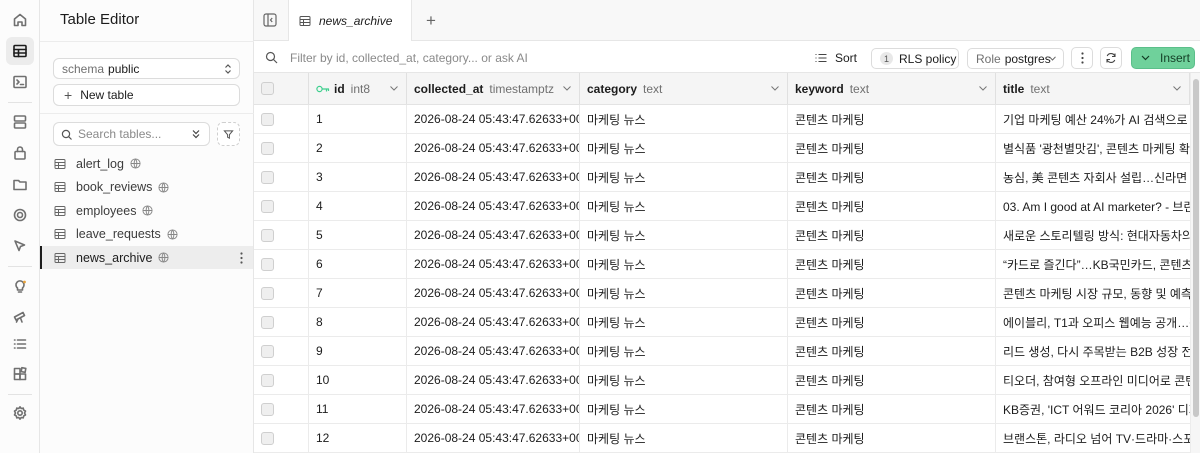 The image size is (1200, 453). I want to click on reports-icon, so click(20, 316).